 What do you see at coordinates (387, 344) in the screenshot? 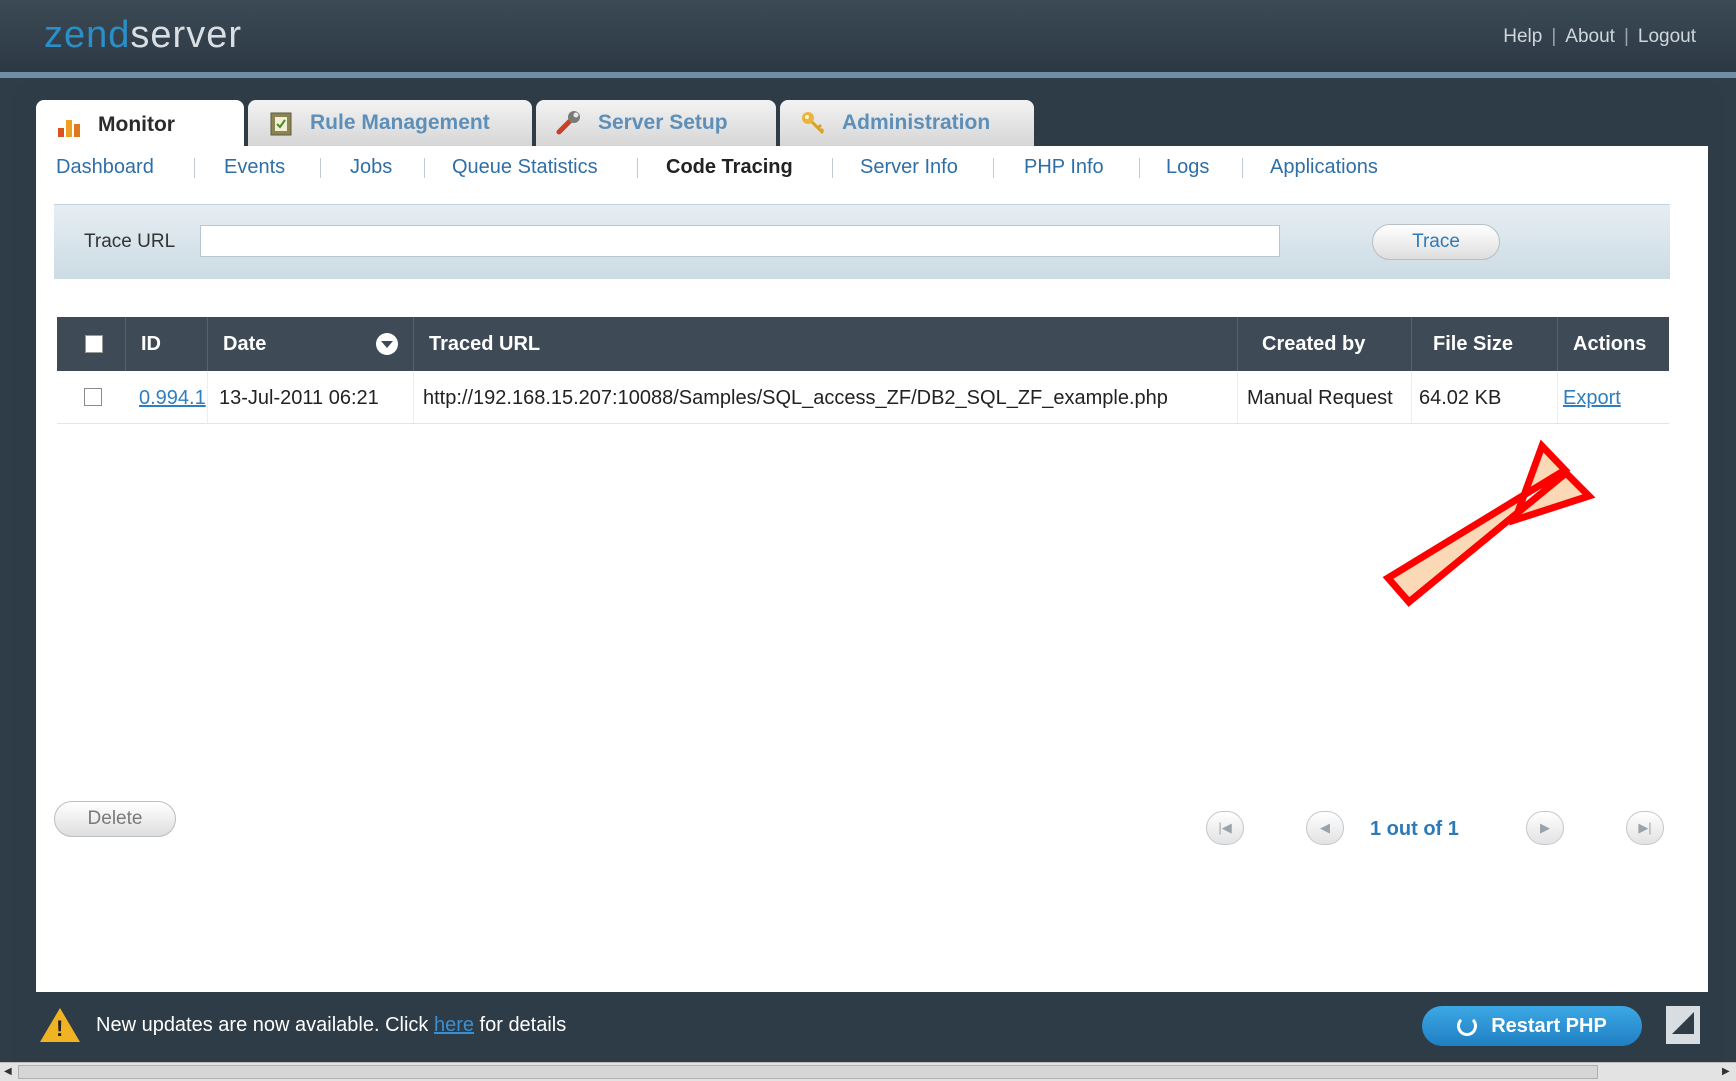
I see `sort-descending-icon` at bounding box center [387, 344].